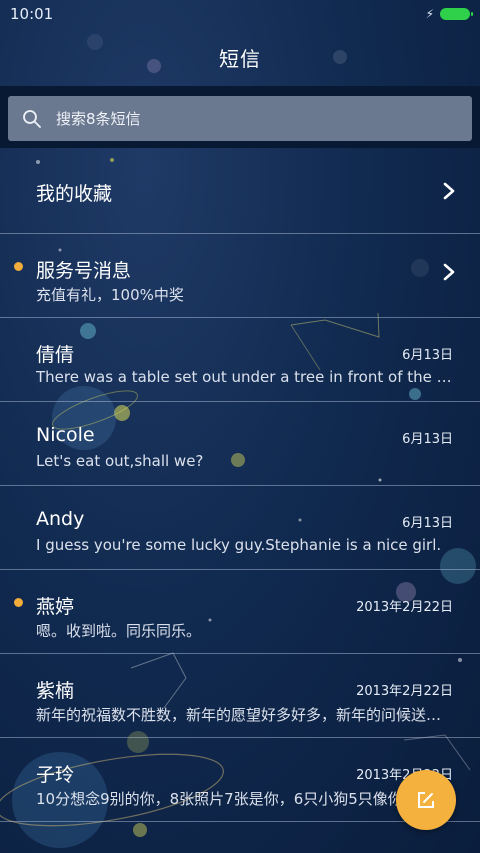 This screenshot has height=853, width=480. What do you see at coordinates (32, 118) in the screenshot?
I see `search-icon` at bounding box center [32, 118].